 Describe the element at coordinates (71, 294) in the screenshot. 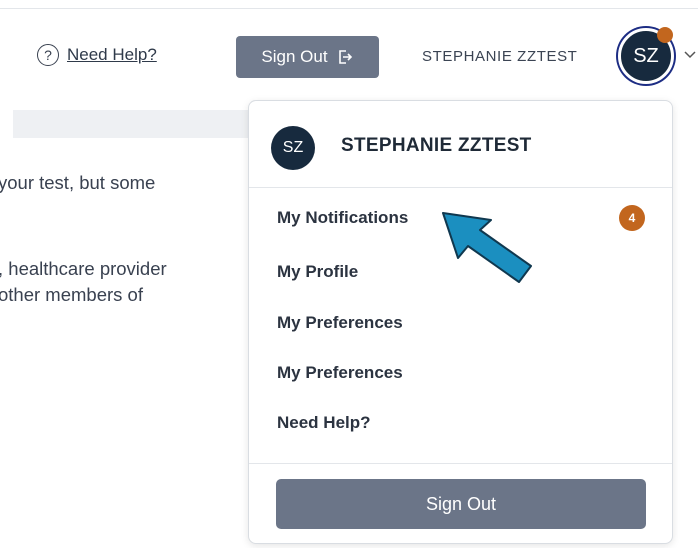

I see `background-text-line: other members of` at that location.